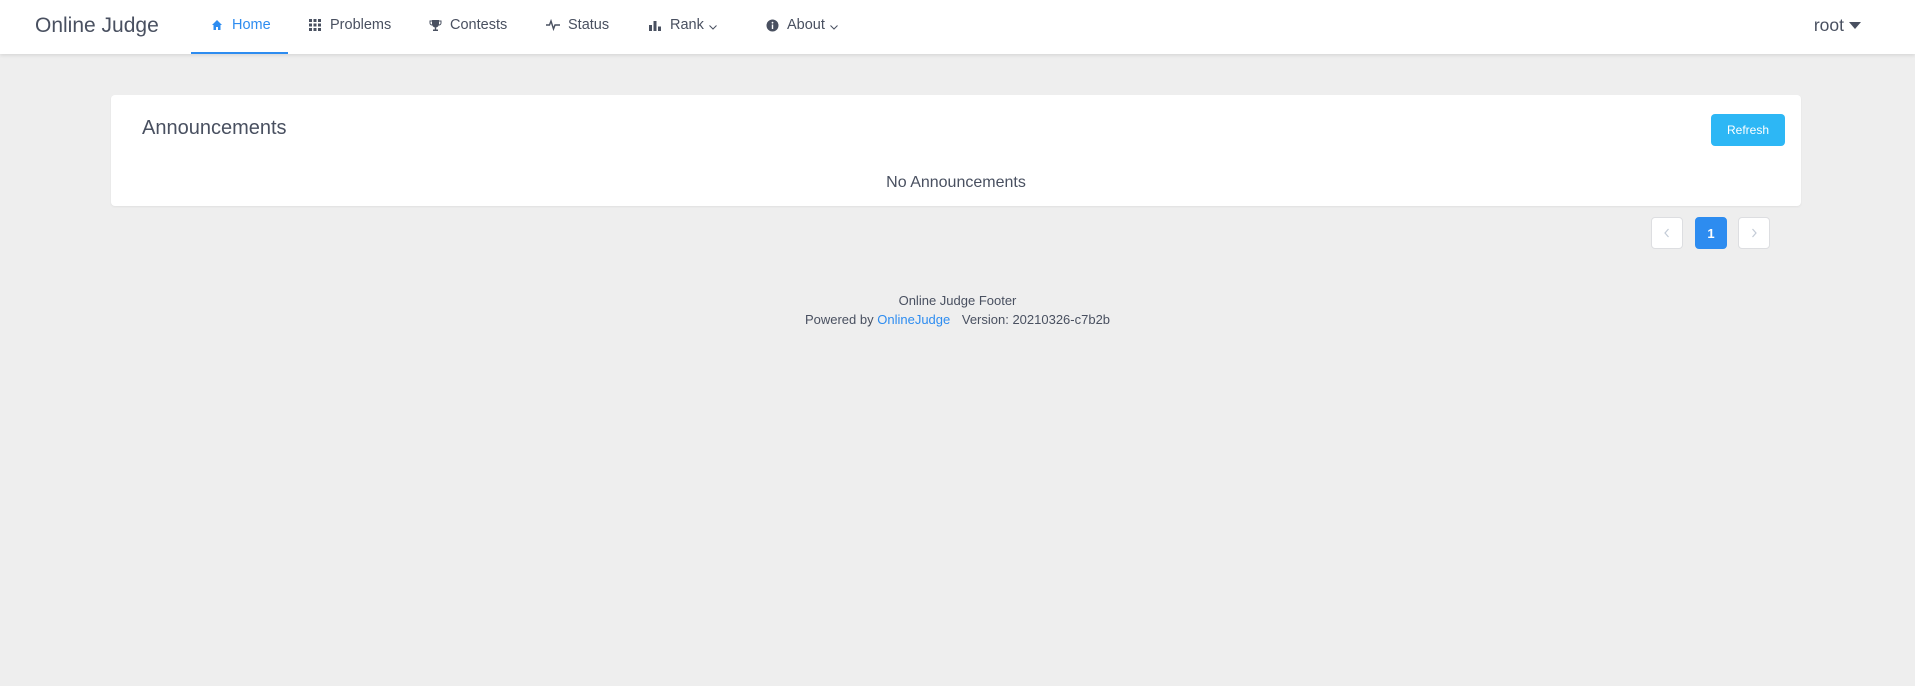  I want to click on nav-contests: Contests, so click(467, 27).